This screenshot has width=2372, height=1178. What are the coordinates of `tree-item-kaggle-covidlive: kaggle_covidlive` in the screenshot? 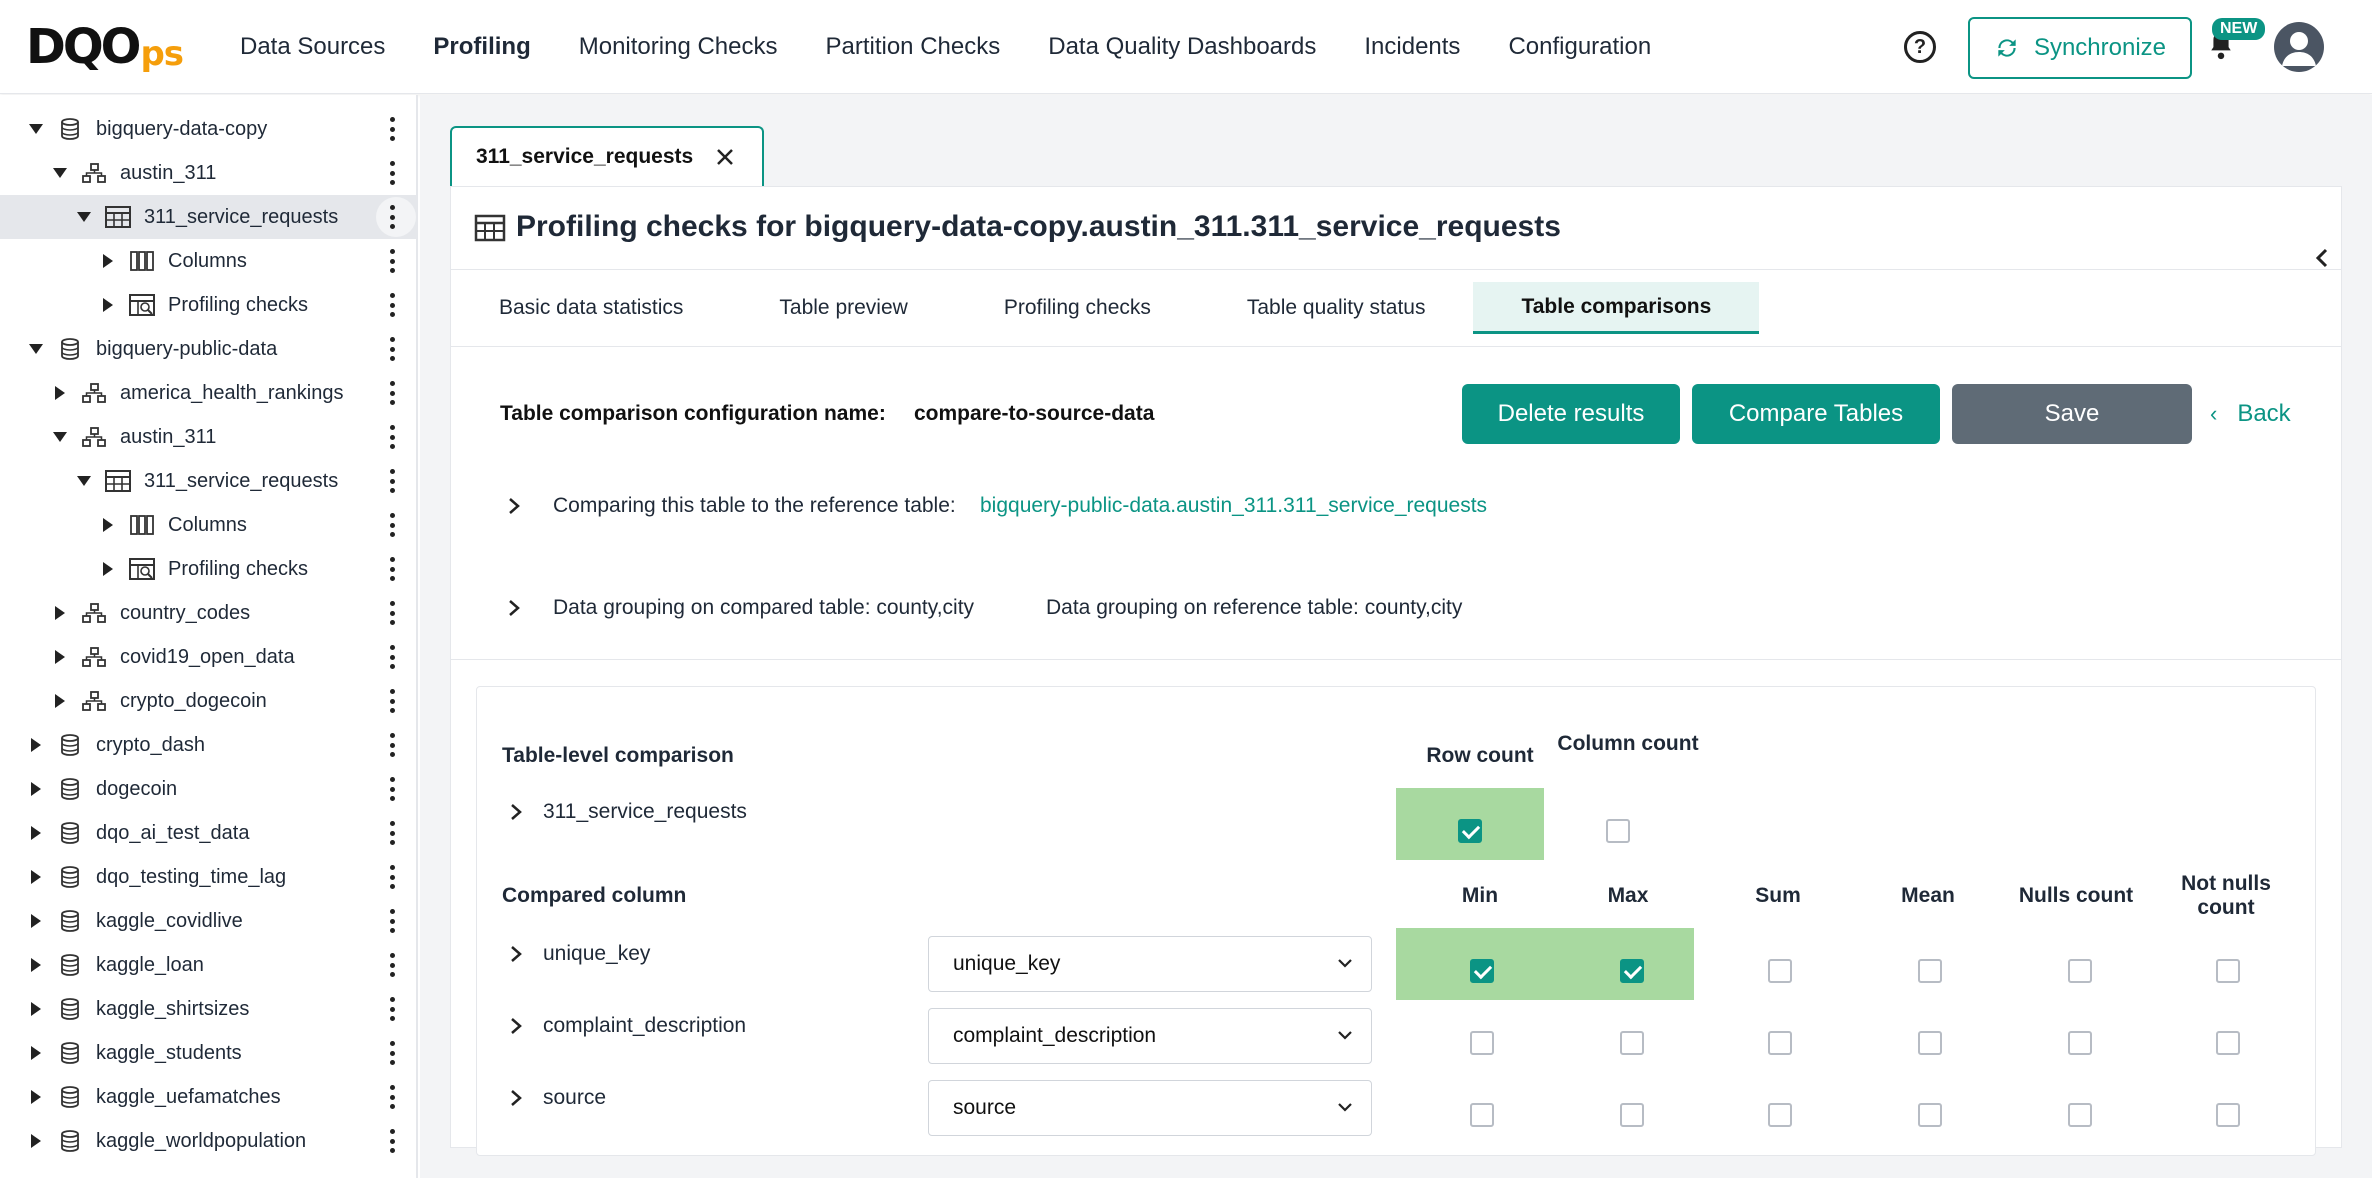 It's located at (208, 921).